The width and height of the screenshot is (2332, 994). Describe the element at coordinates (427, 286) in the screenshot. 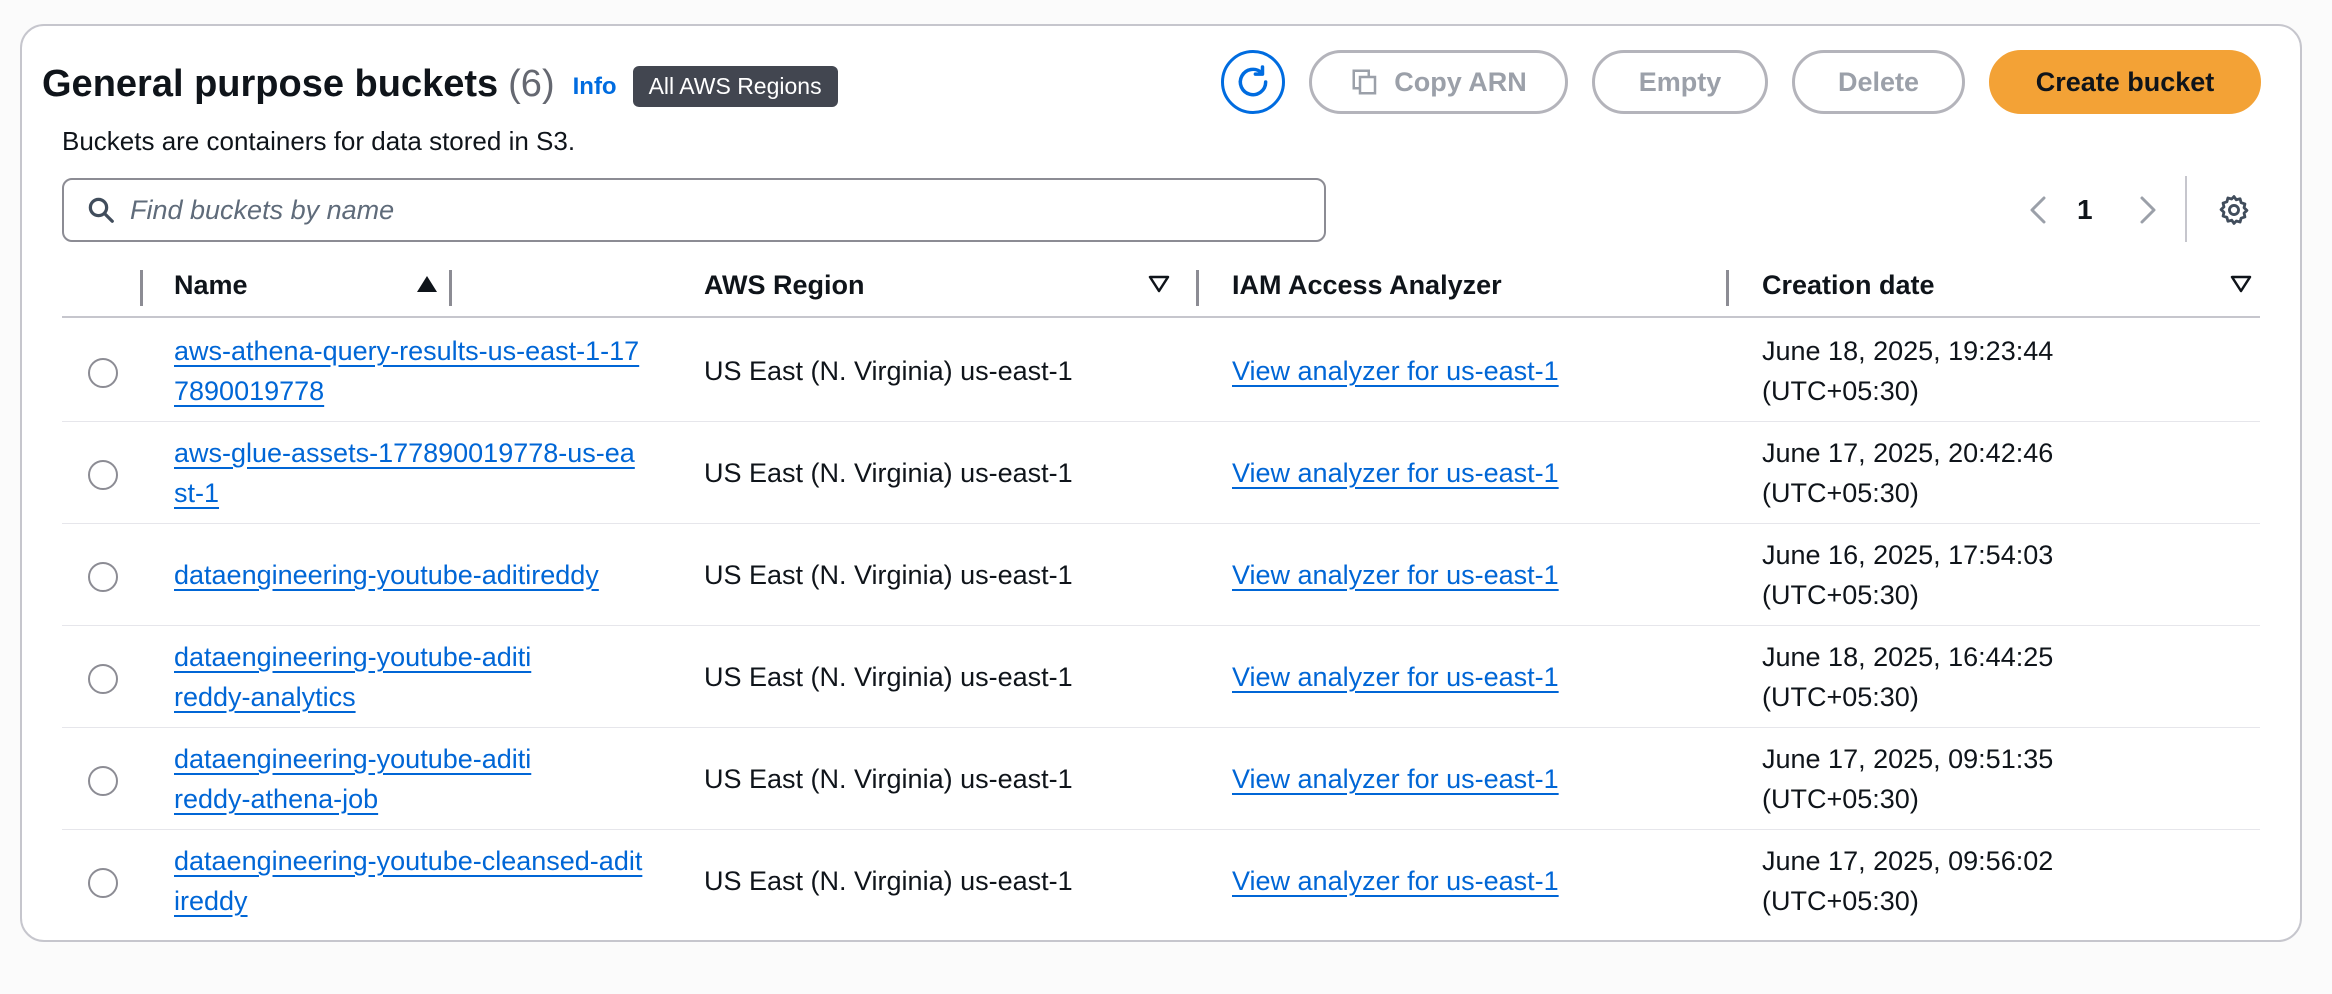

I see `sort-ascending-icon` at that location.